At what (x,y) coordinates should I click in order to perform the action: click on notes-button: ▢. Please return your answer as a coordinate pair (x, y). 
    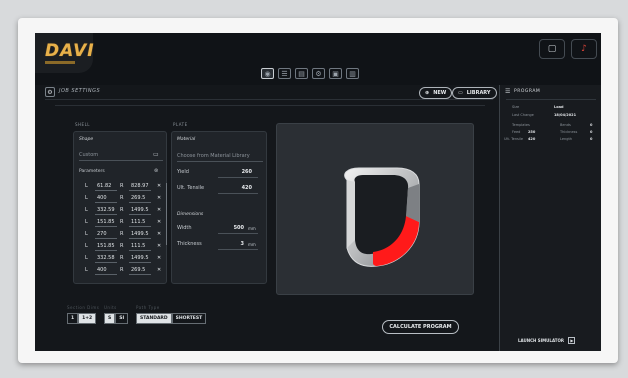
    Looking at the image, I should click on (552, 49).